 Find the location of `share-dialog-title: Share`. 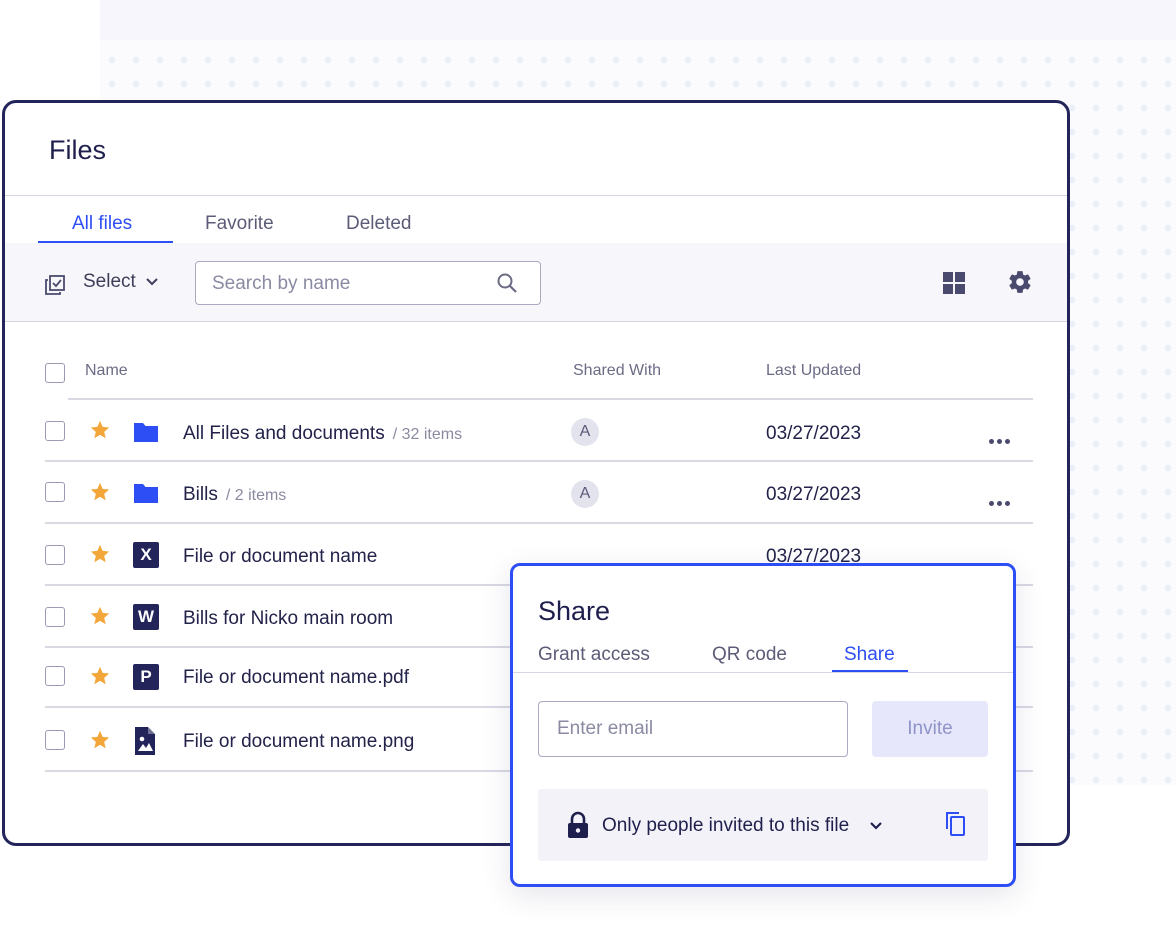

share-dialog-title: Share is located at coordinates (574, 611).